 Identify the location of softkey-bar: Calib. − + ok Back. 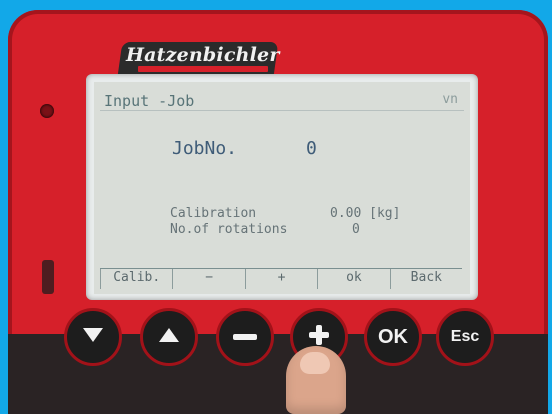
(281, 278).